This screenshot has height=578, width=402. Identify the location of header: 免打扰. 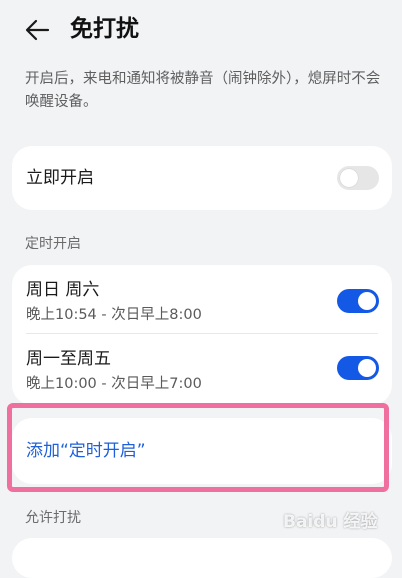
(201, 30).